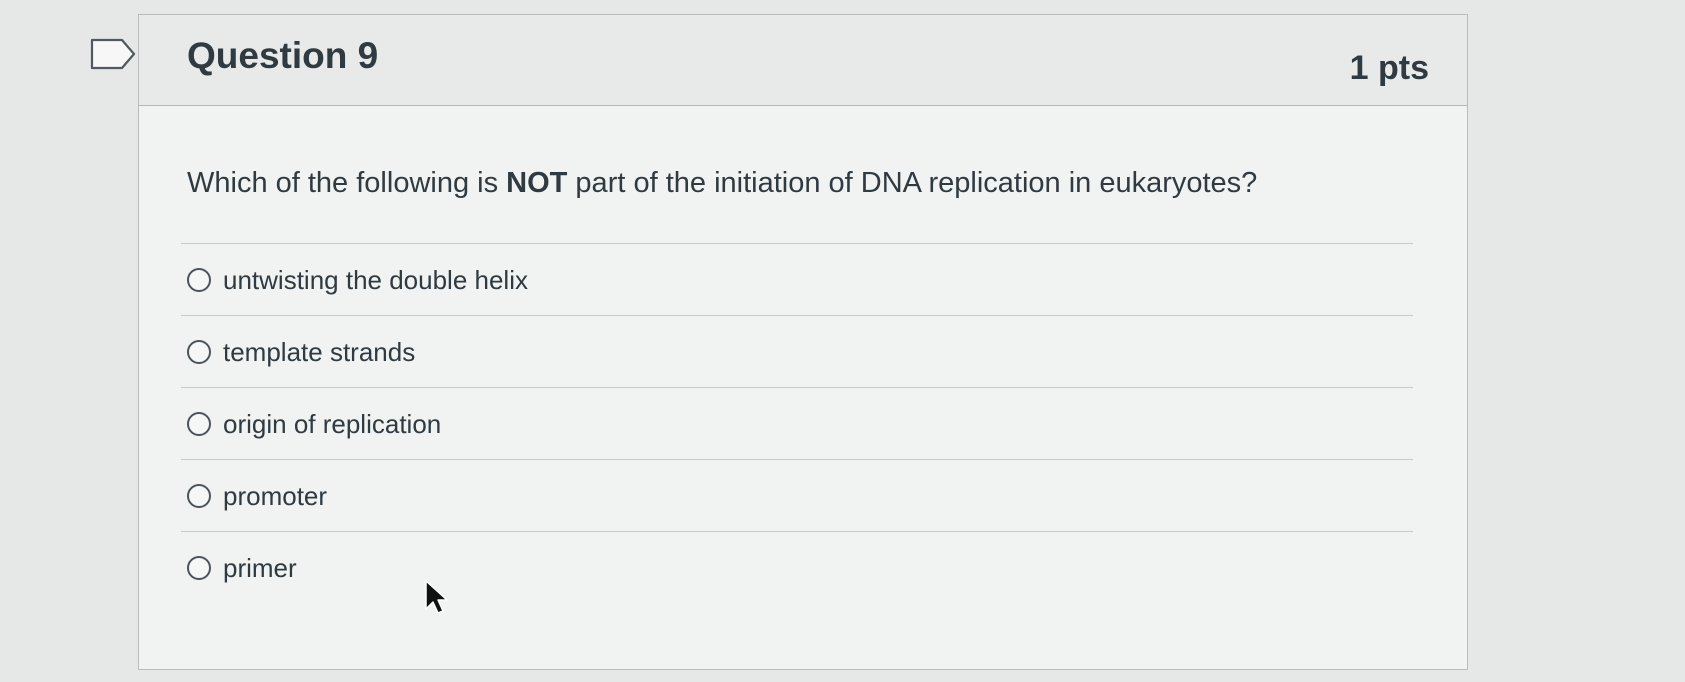  What do you see at coordinates (319, 351) in the screenshot?
I see `answer-label: template strands` at bounding box center [319, 351].